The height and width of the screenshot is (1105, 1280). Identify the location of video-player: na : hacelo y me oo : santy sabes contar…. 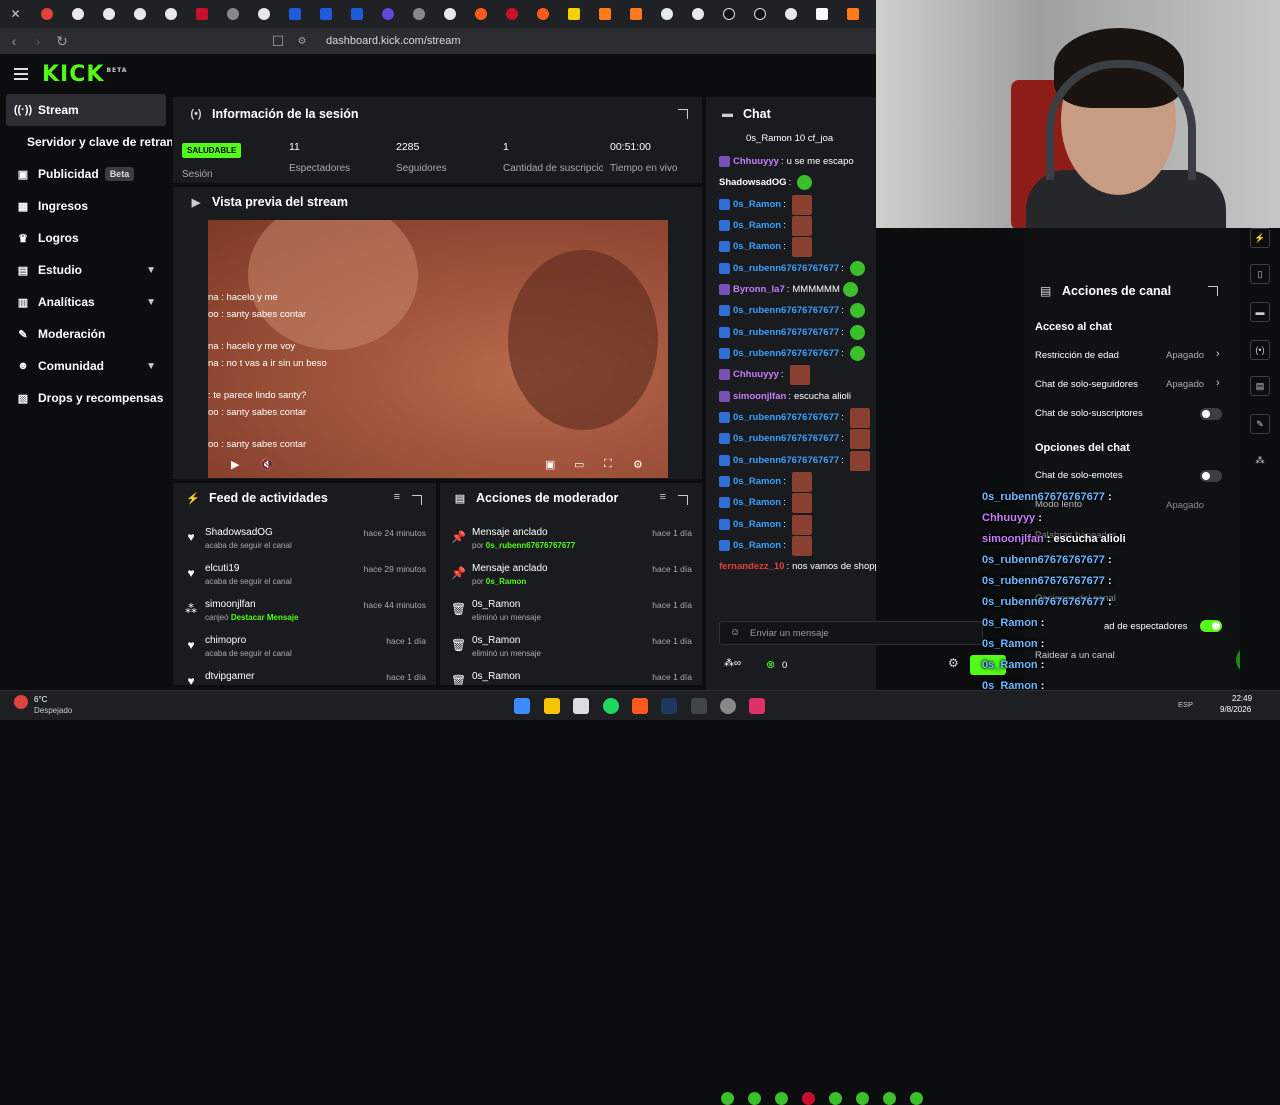
(438, 349).